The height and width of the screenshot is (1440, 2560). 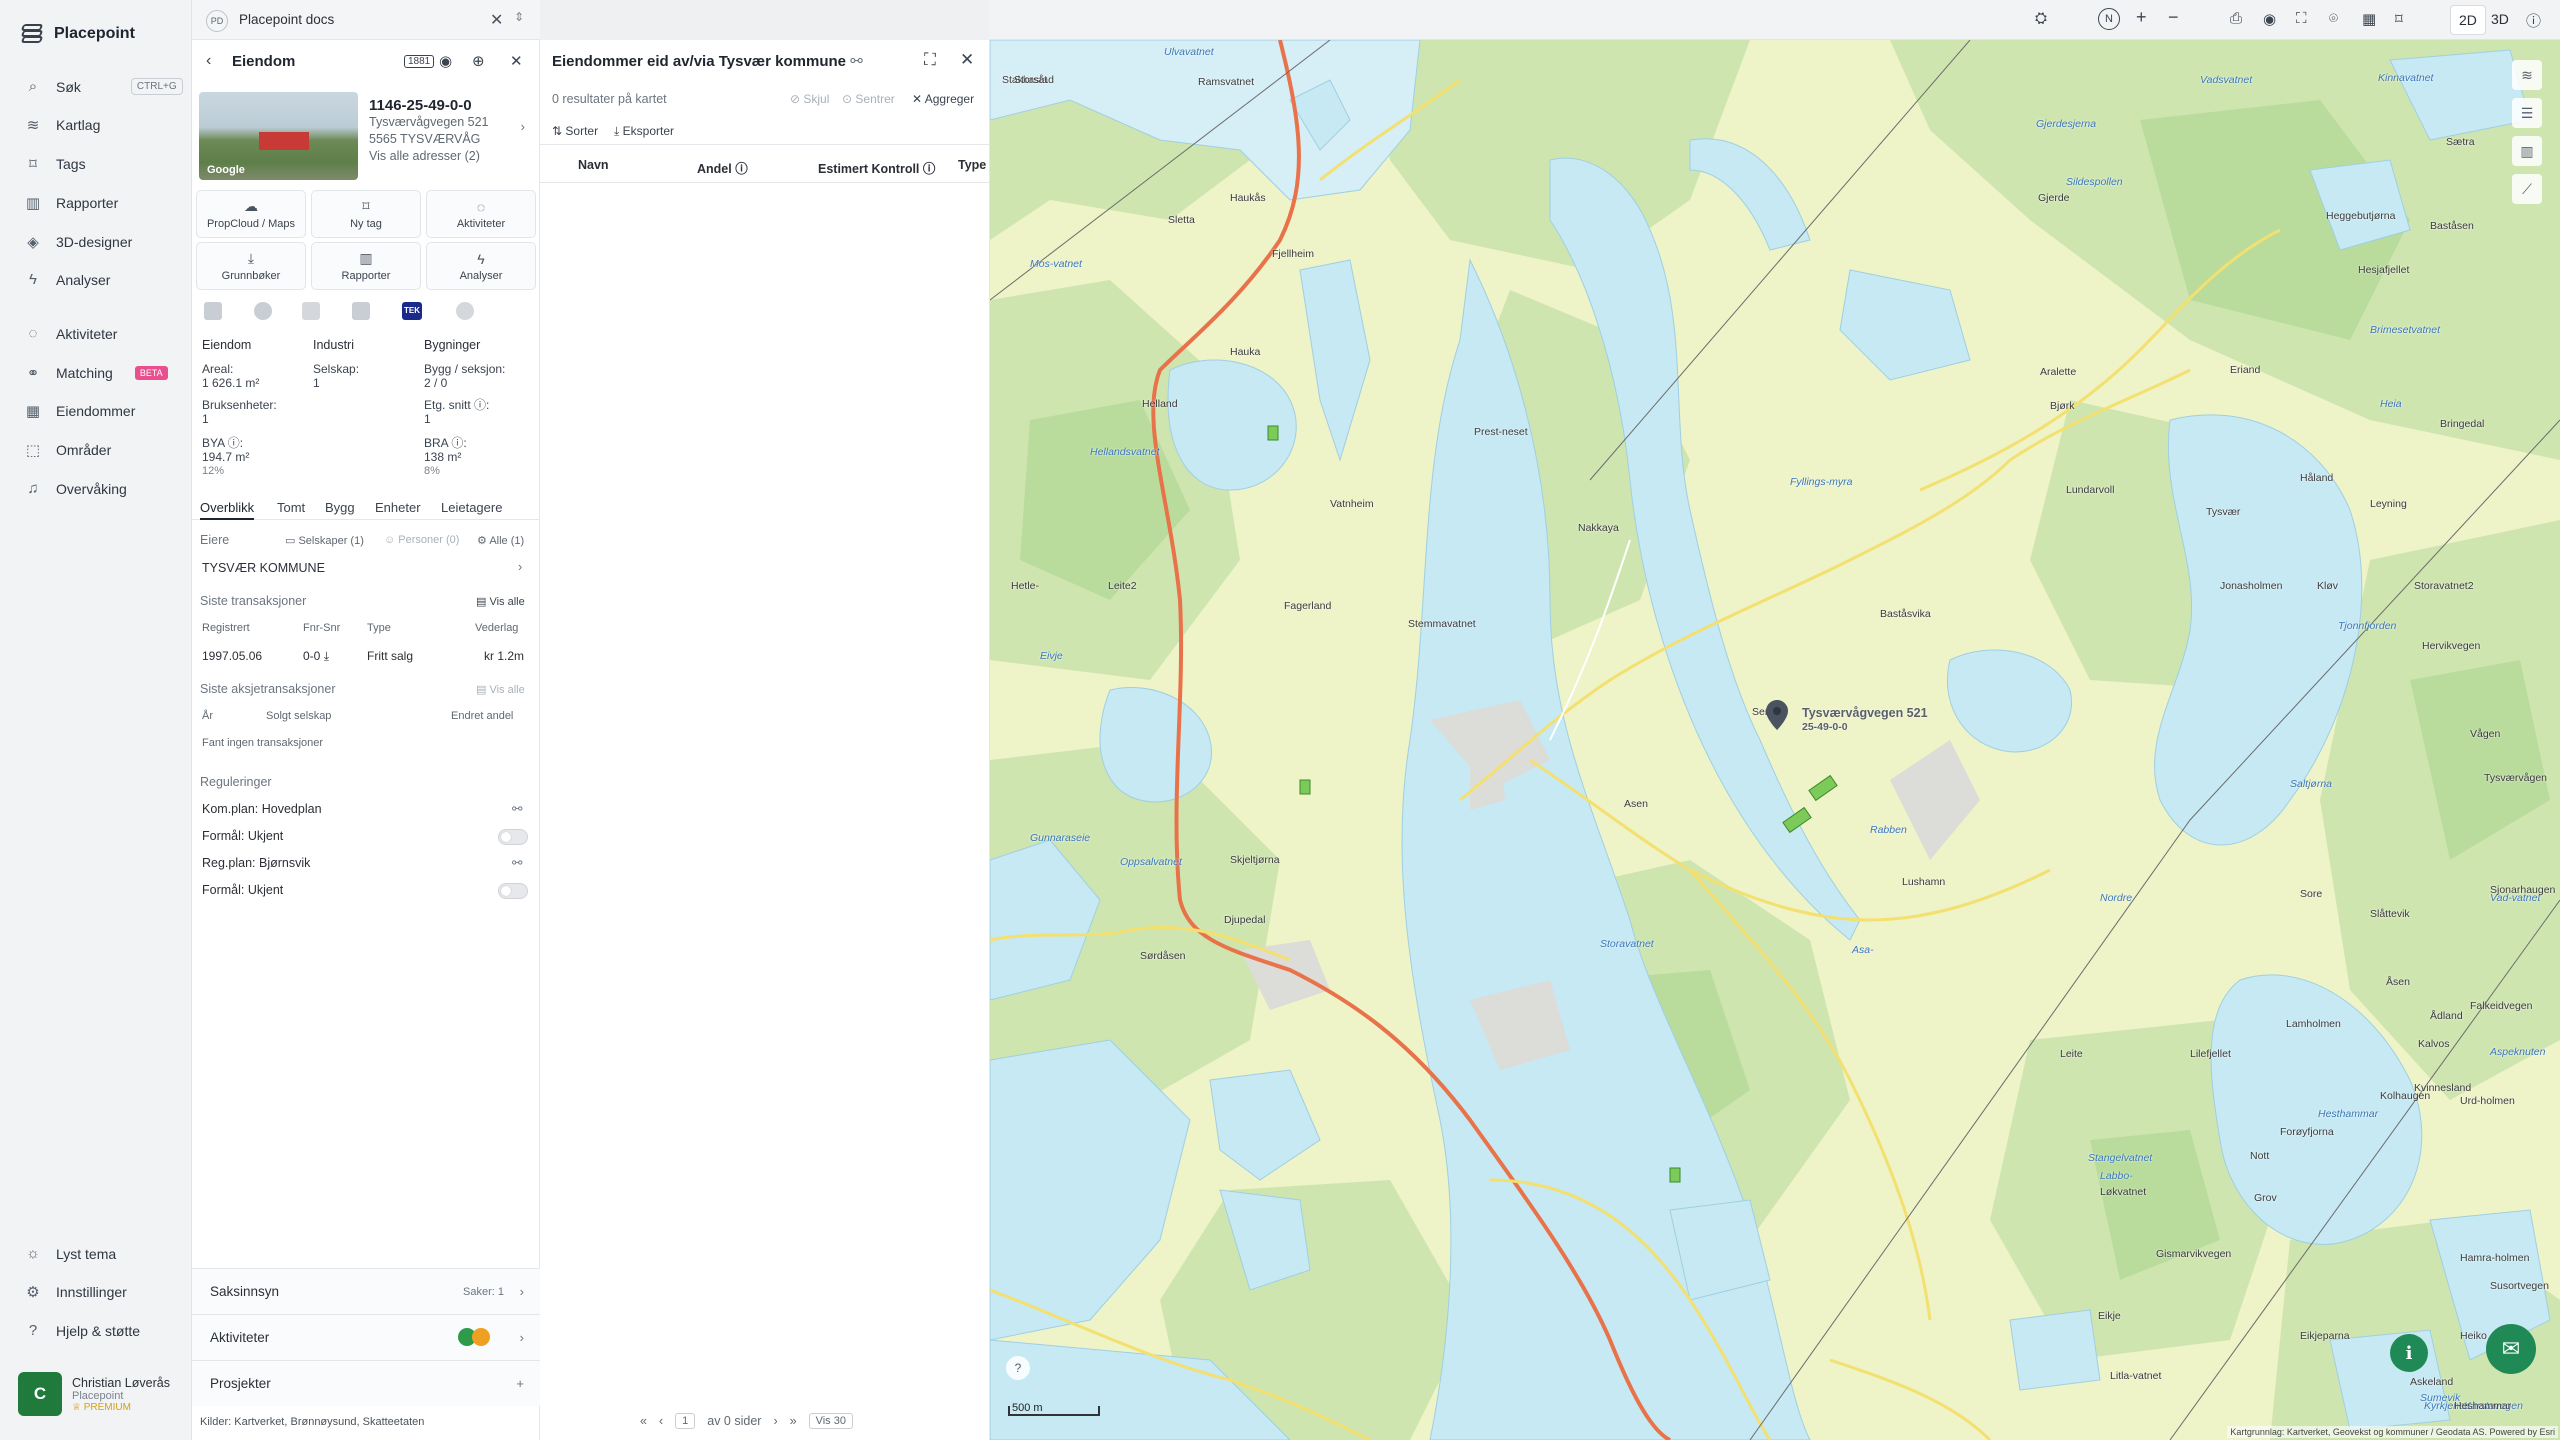 What do you see at coordinates (2409, 1353) in the screenshot?
I see `info-button: i` at bounding box center [2409, 1353].